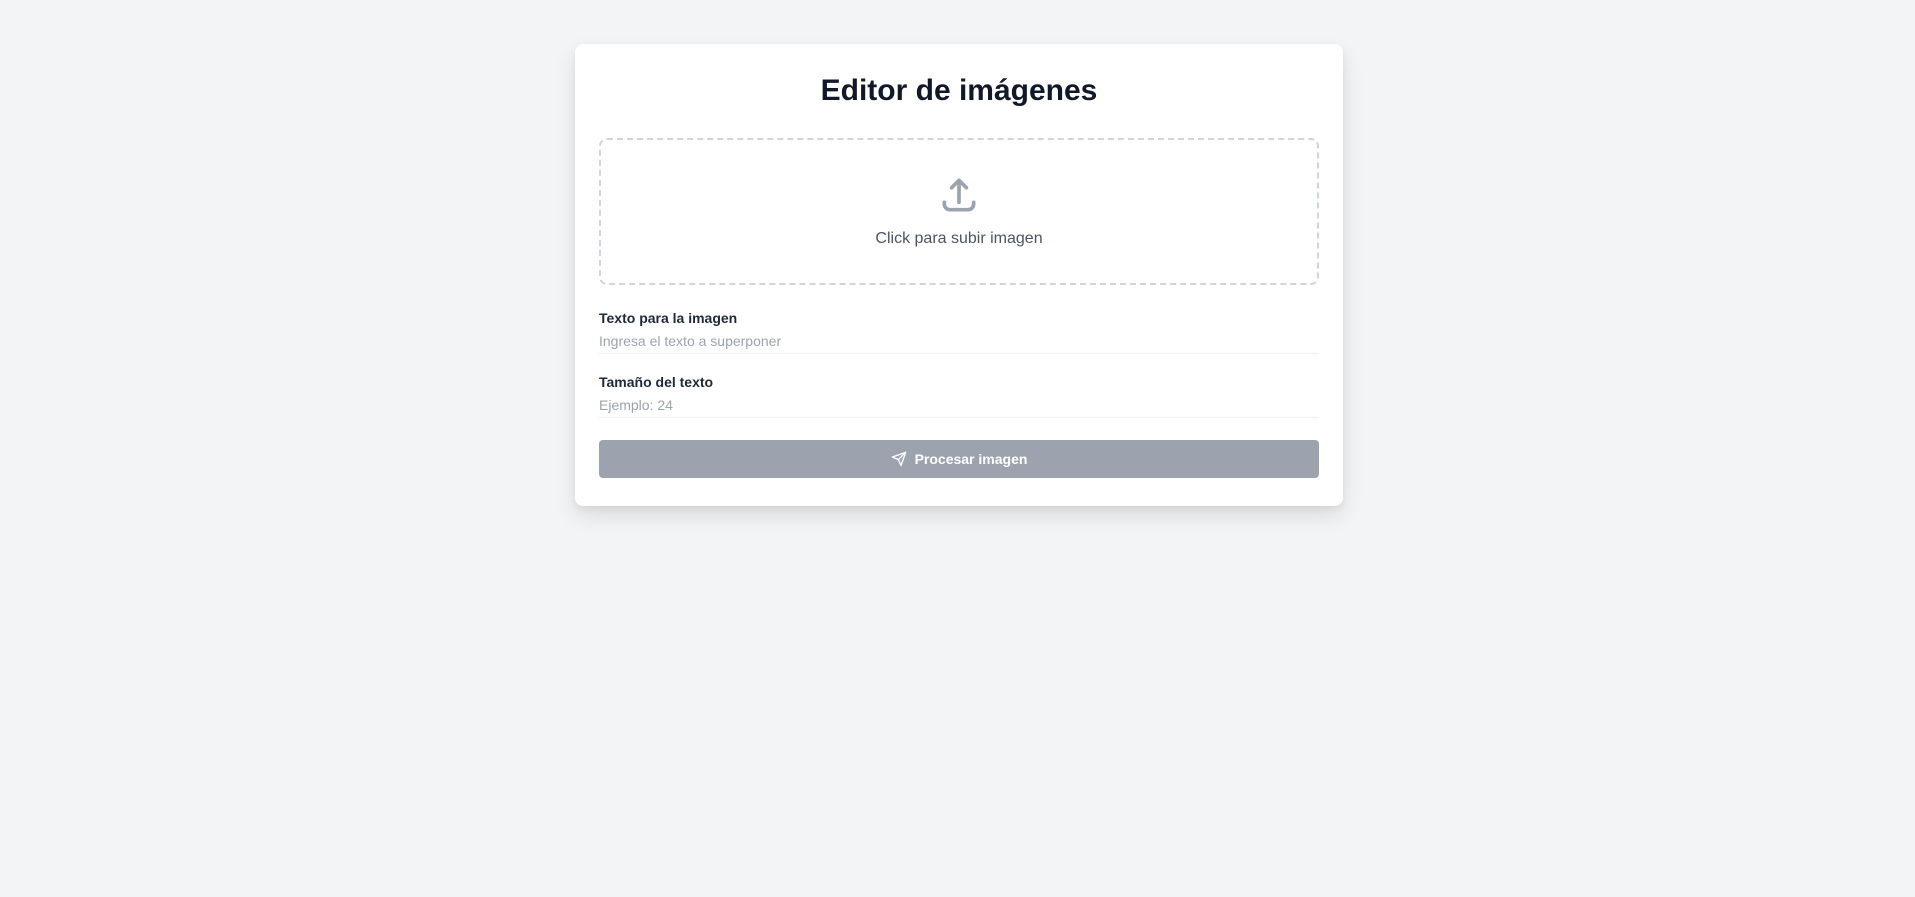 The height and width of the screenshot is (897, 1915). Describe the element at coordinates (959, 238) in the screenshot. I see `upload-label: Click para subir imagen` at that location.